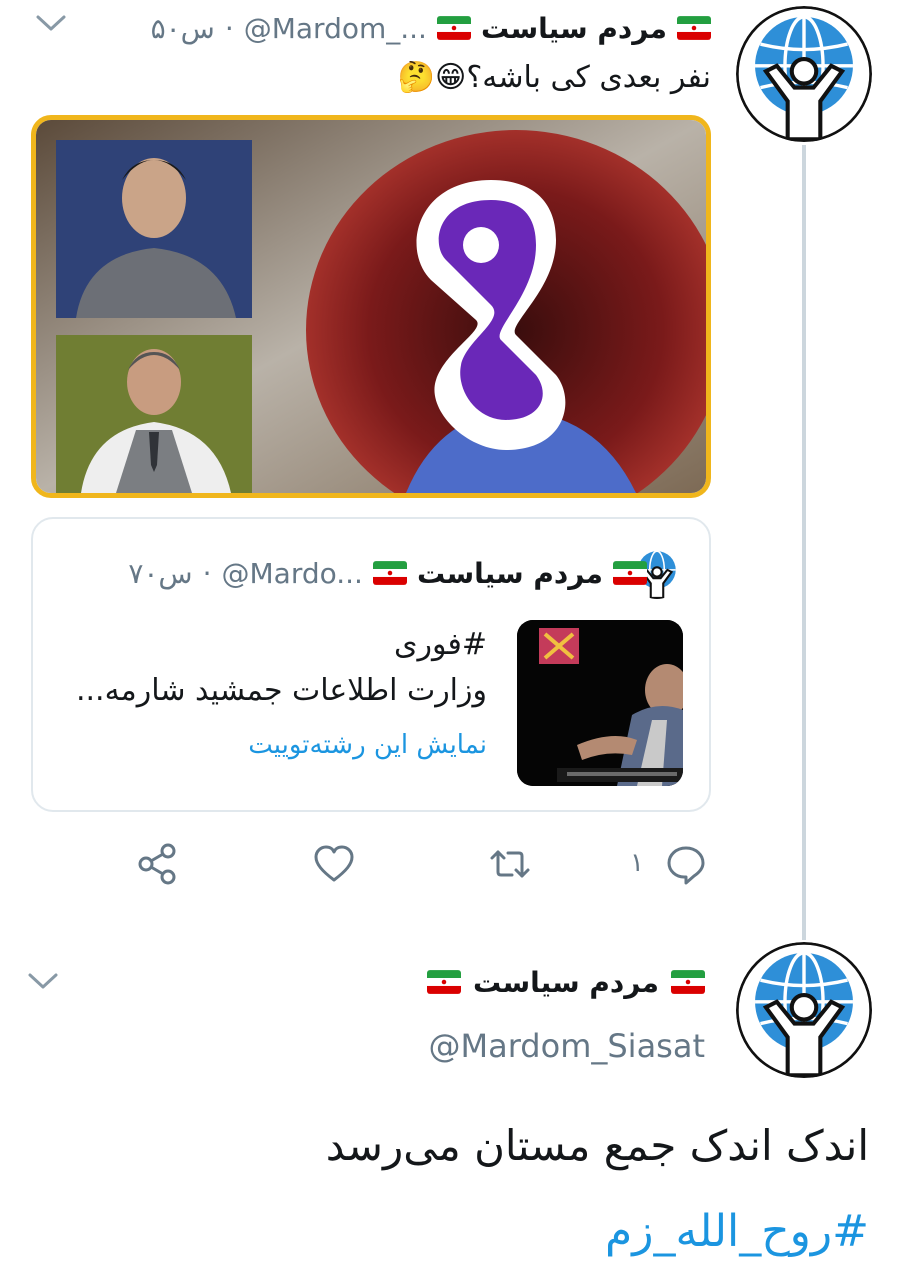 This screenshot has height=1280, width=901. Describe the element at coordinates (509, 573) in the screenshot. I see `quote-display-name: مردم سیاست` at that location.